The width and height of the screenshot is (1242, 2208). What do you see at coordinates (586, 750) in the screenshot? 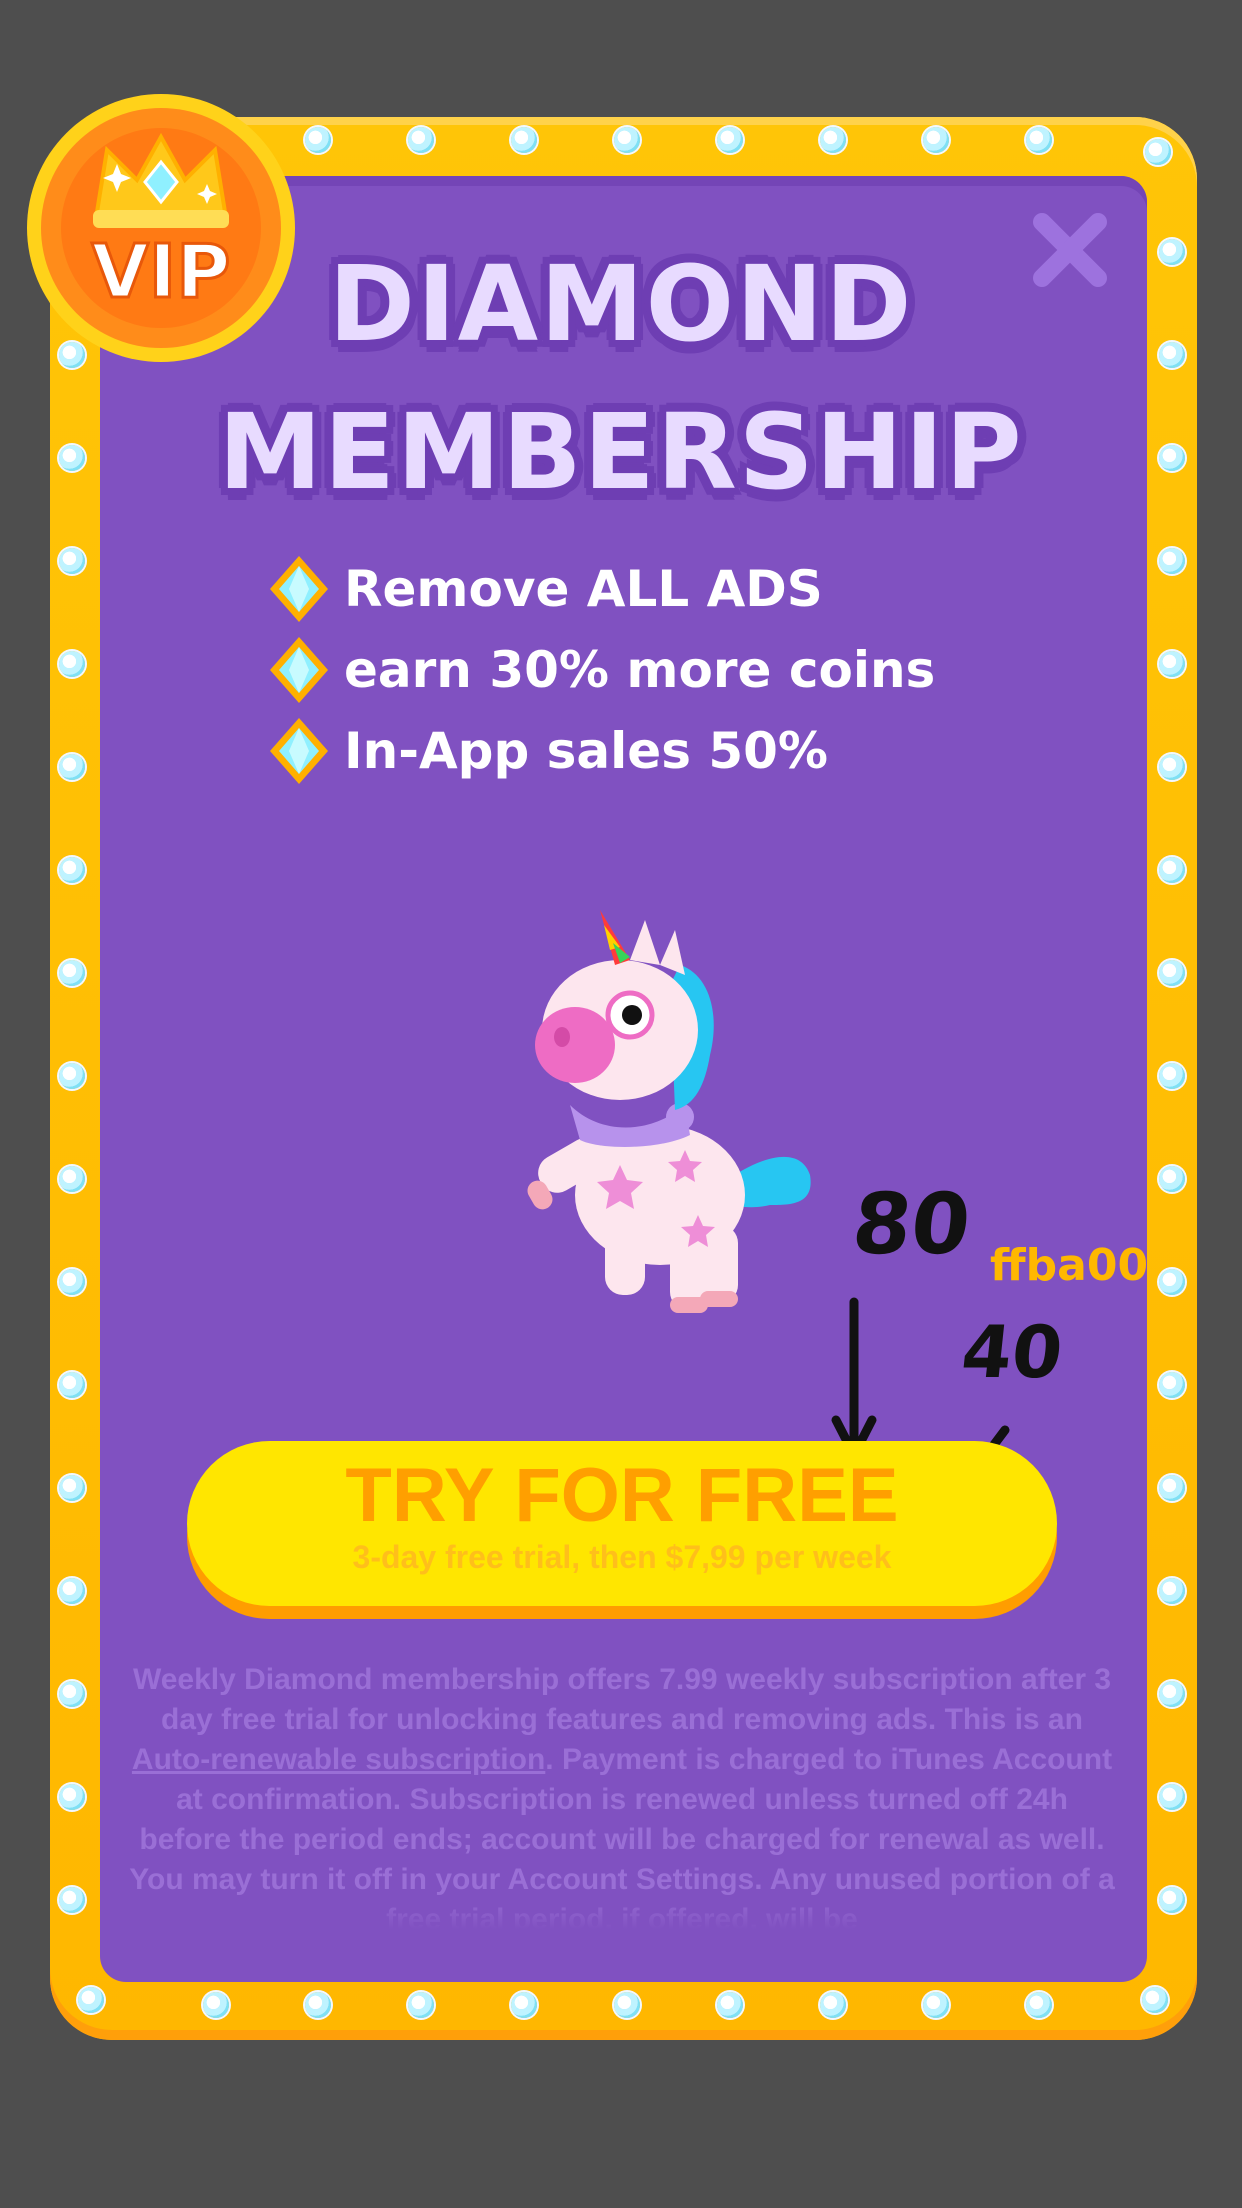
I see `feature-text: In-App sales 50%` at bounding box center [586, 750].